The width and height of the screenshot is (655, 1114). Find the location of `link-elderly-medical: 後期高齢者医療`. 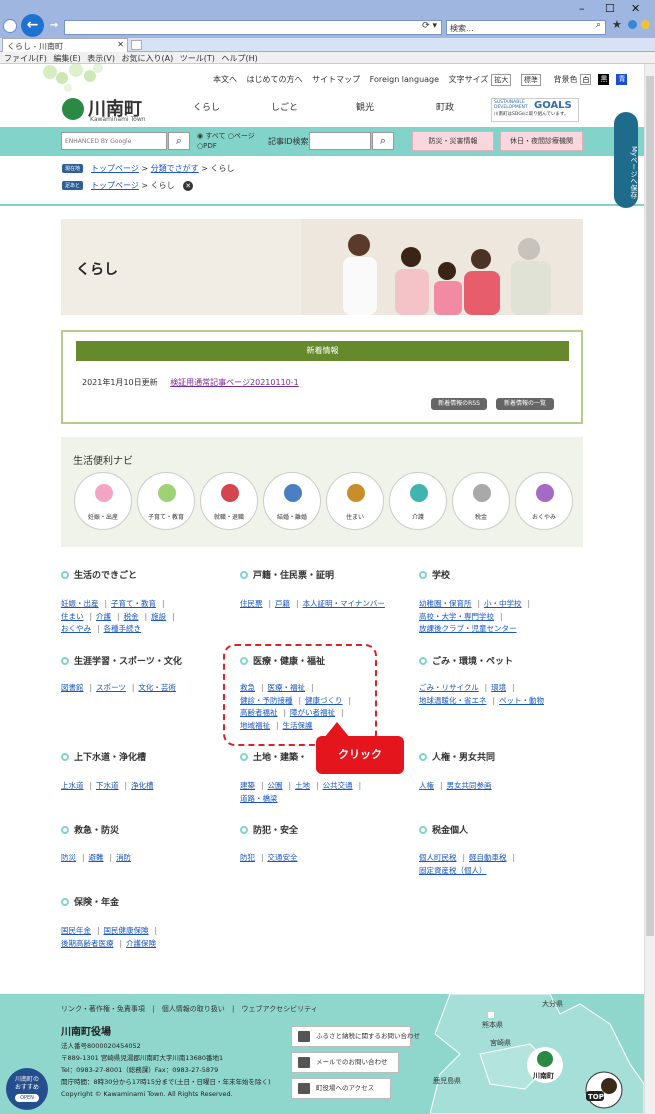

link-elderly-medical: 後期高齢者医療 is located at coordinates (87, 943).